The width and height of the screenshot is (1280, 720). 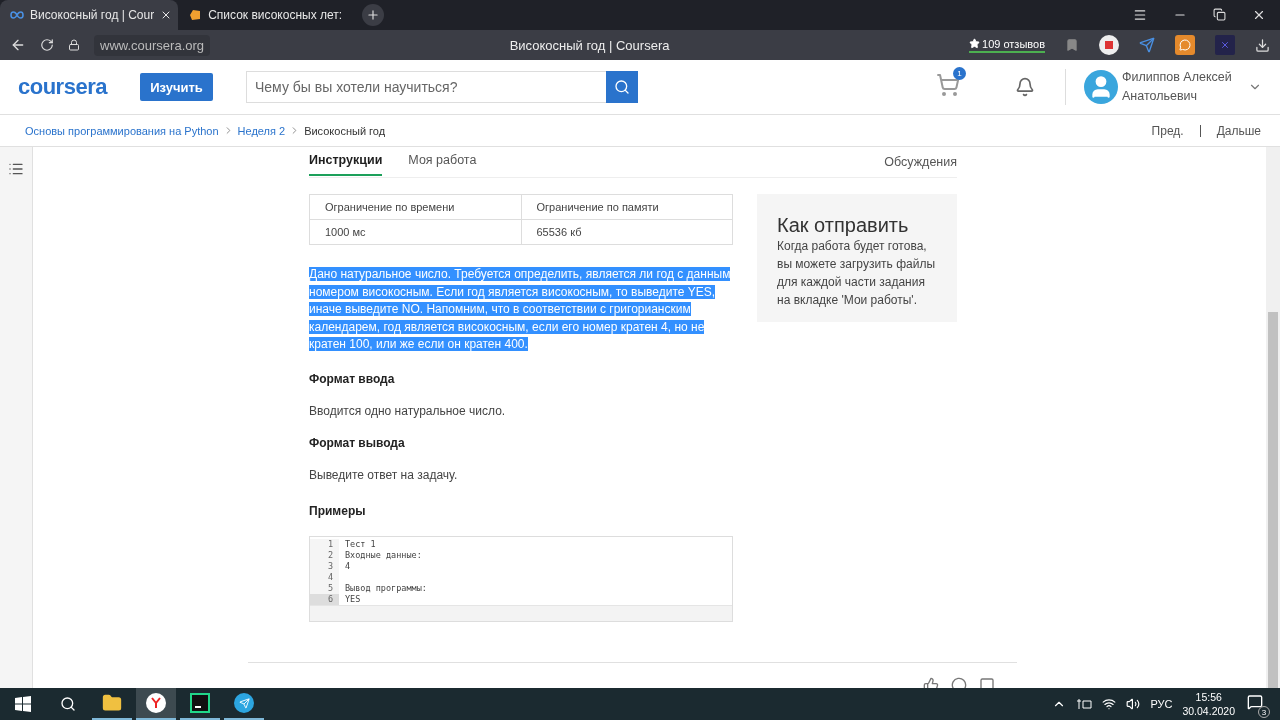 I want to click on notifications-button: 3, so click(x=1257, y=704).